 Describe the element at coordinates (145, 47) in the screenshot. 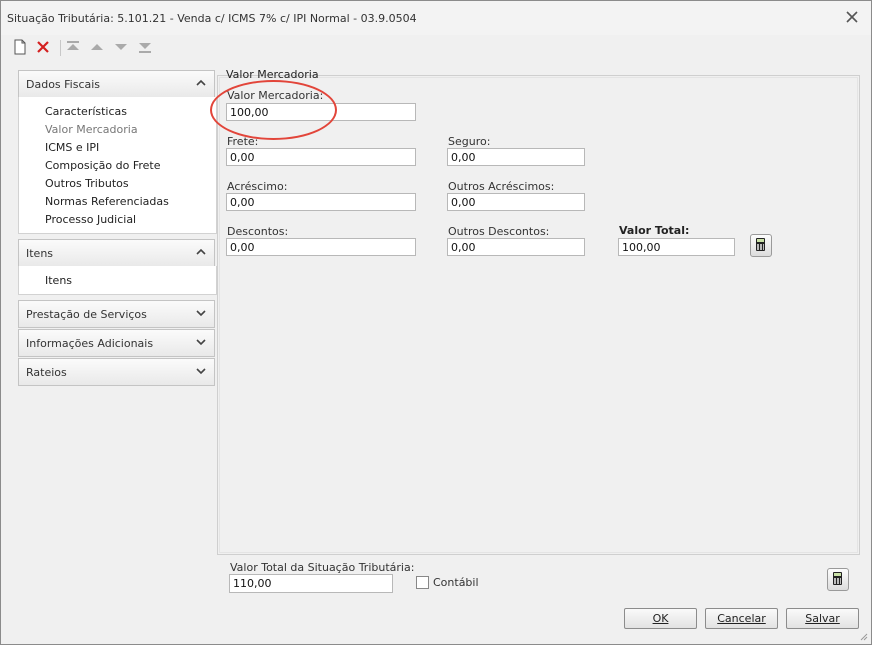

I see `move-last-icon` at that location.